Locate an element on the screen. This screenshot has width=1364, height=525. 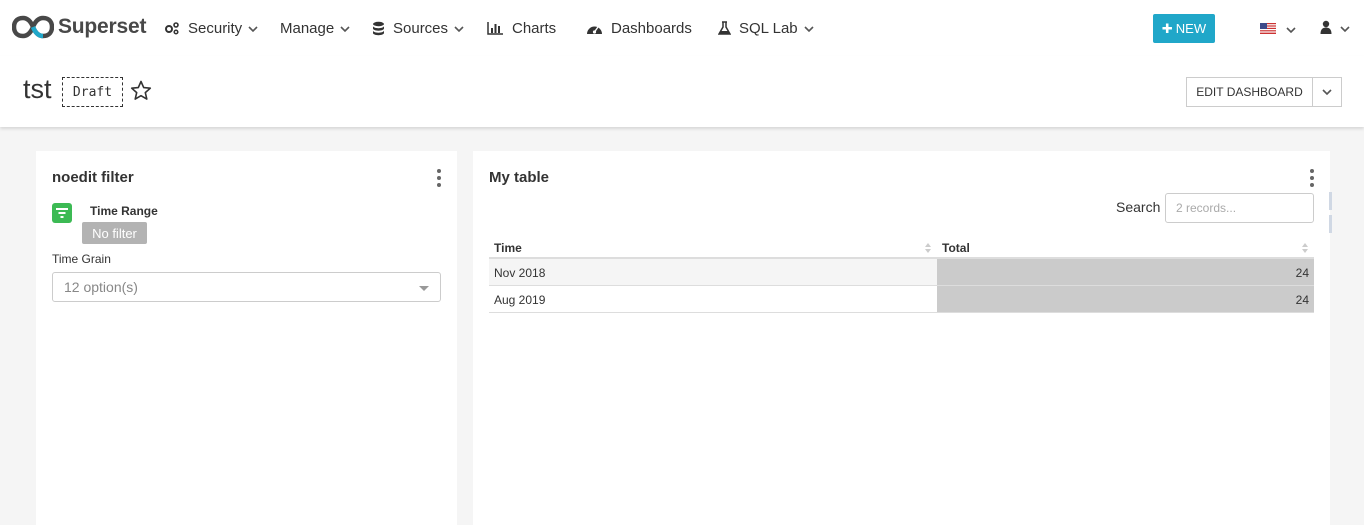
dashboard-actions-dropdown is located at coordinates (1327, 92).